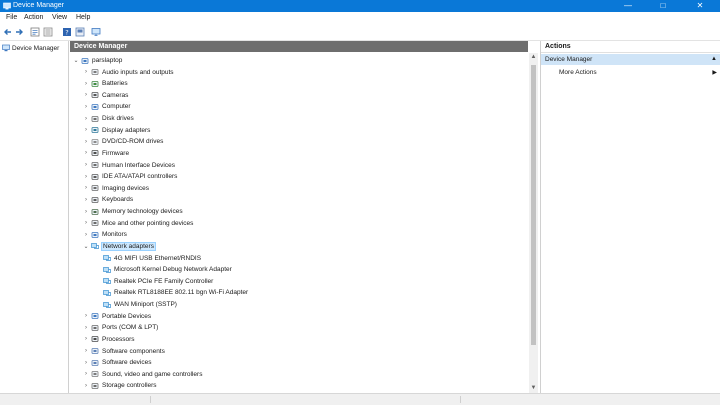  What do you see at coordinates (533, 205) in the screenshot?
I see `scrollbar-thumb` at bounding box center [533, 205].